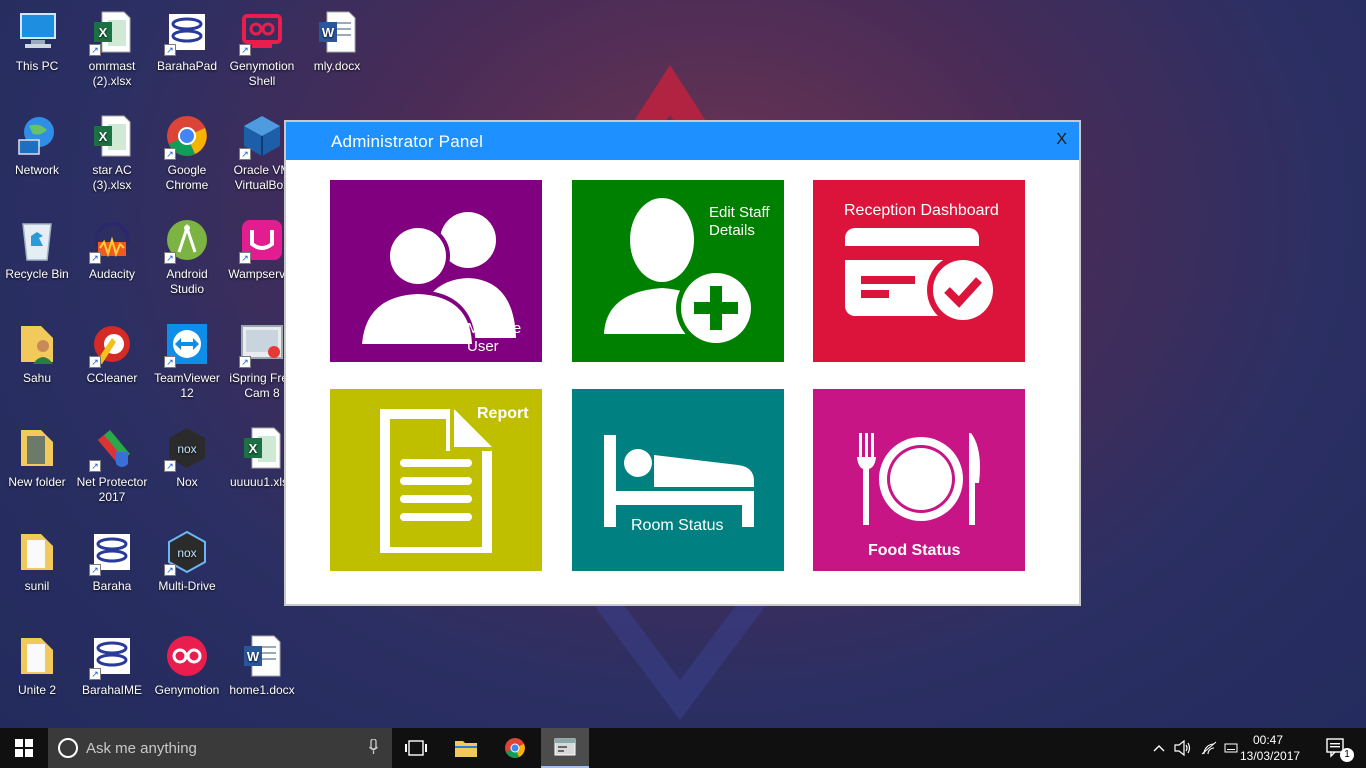  I want to click on food-status-label: Food Status, so click(914, 550).